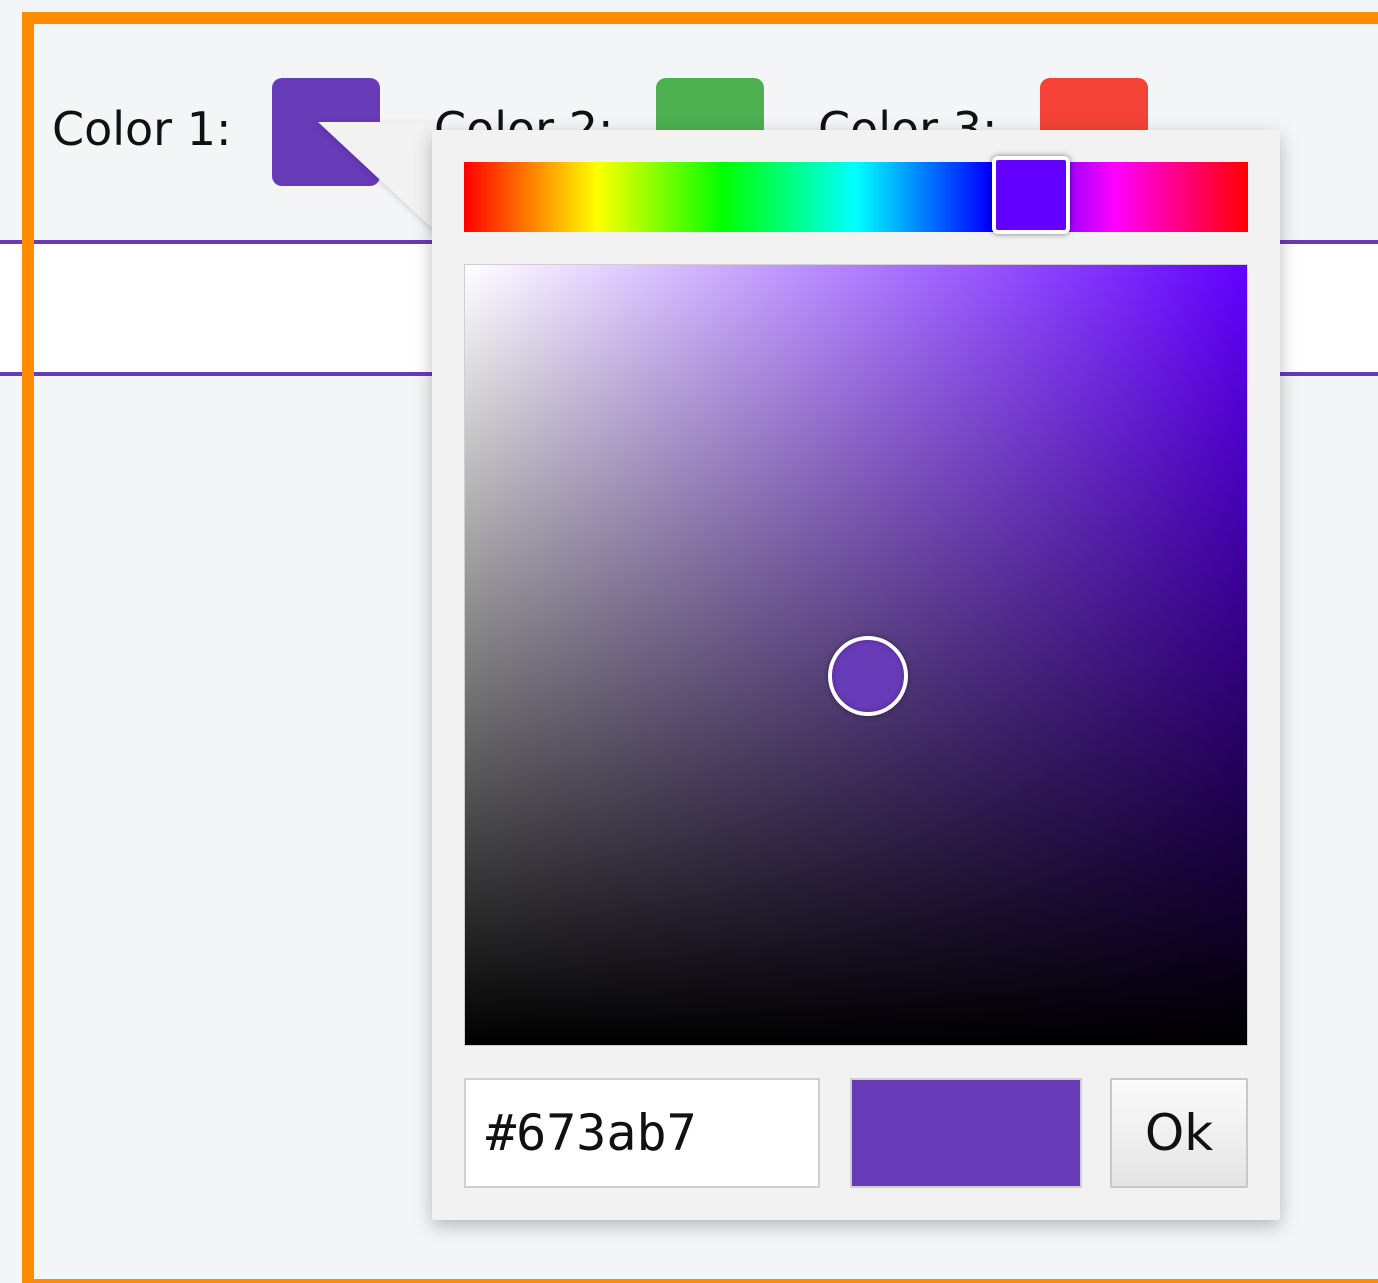  What do you see at coordinates (700, 18) in the screenshot?
I see `focus-frame-top` at bounding box center [700, 18].